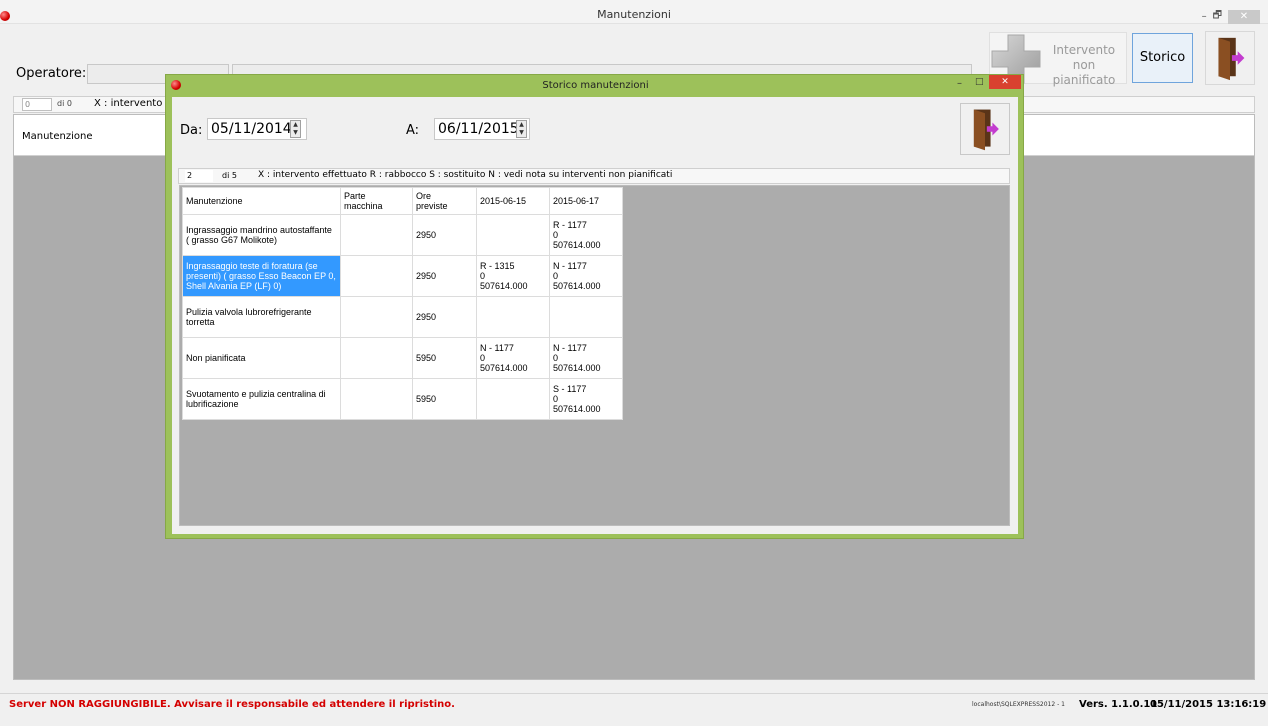 This screenshot has height=726, width=1268. I want to click on dialog-exit-button, so click(985, 129).